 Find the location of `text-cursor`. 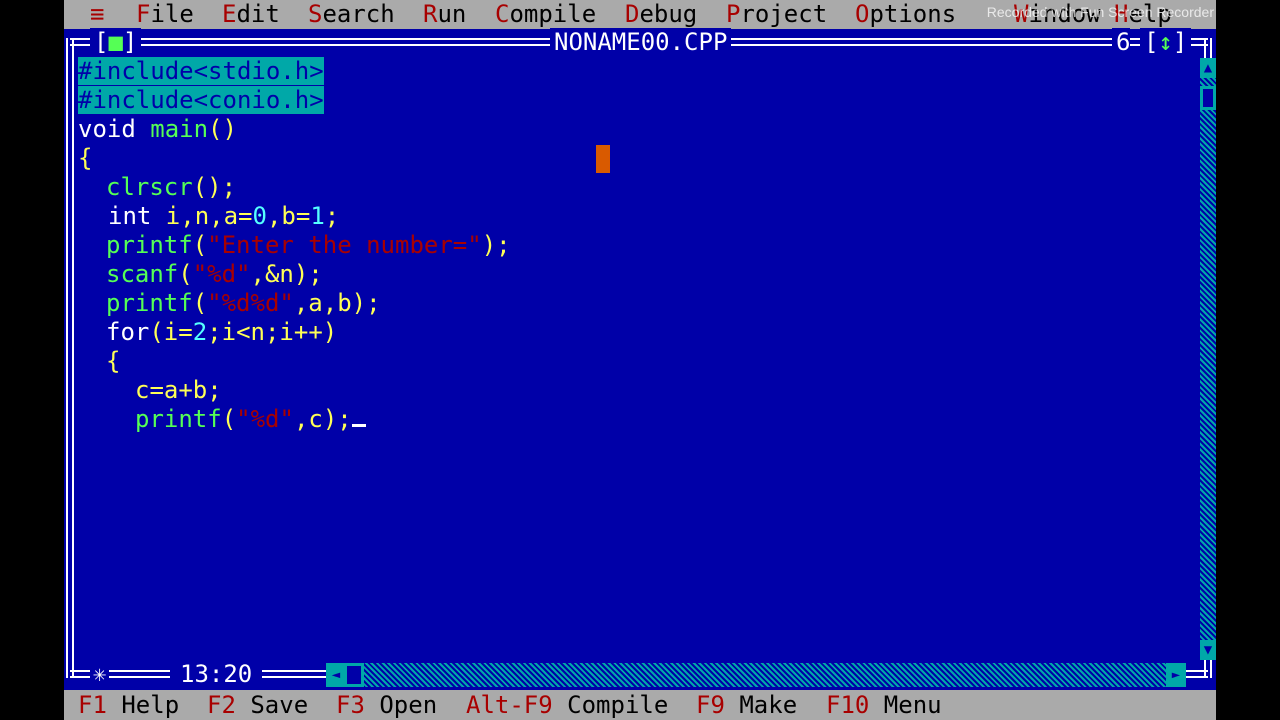

text-cursor is located at coordinates (358, 425).